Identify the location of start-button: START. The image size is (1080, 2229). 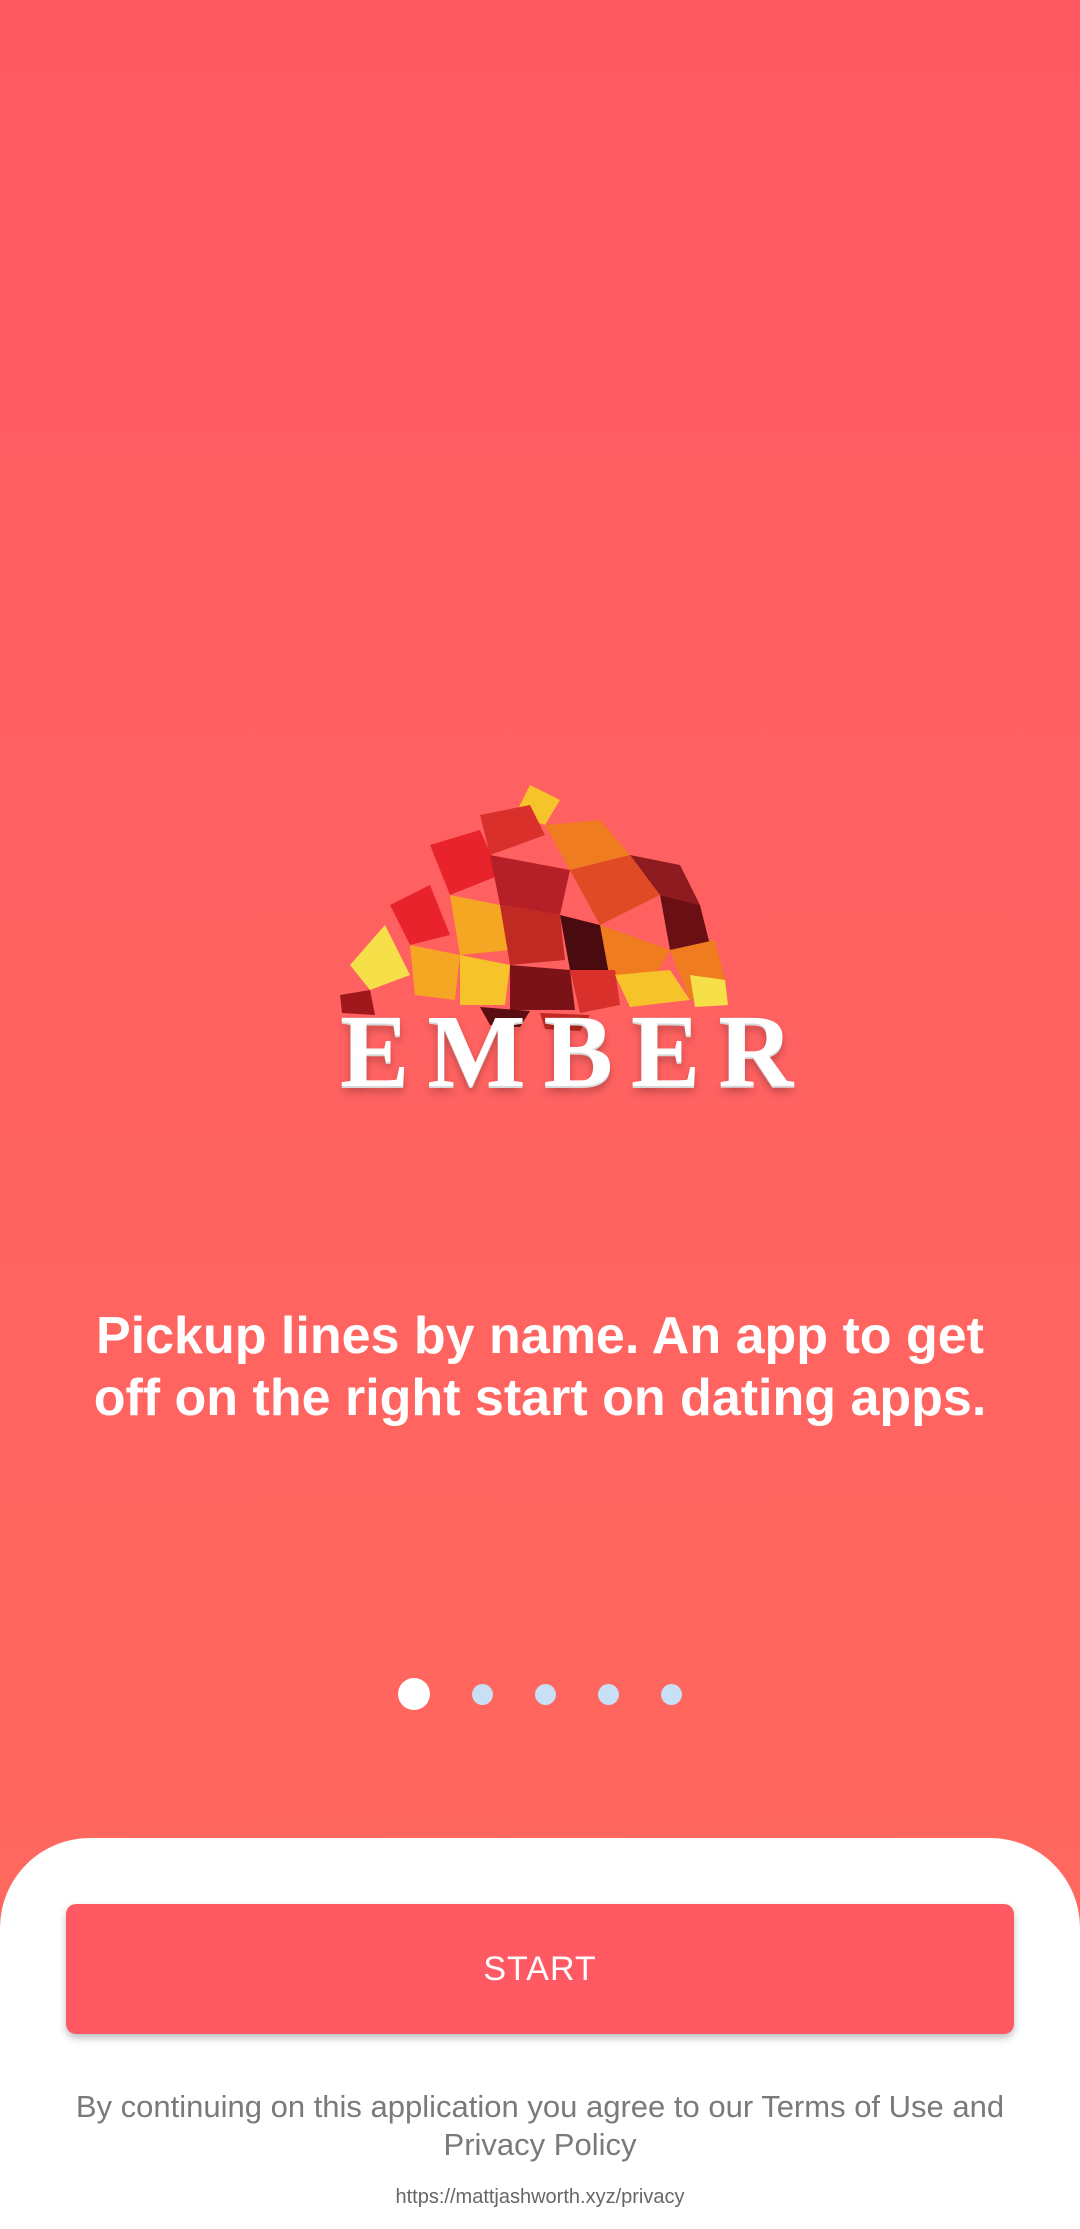
(540, 1969).